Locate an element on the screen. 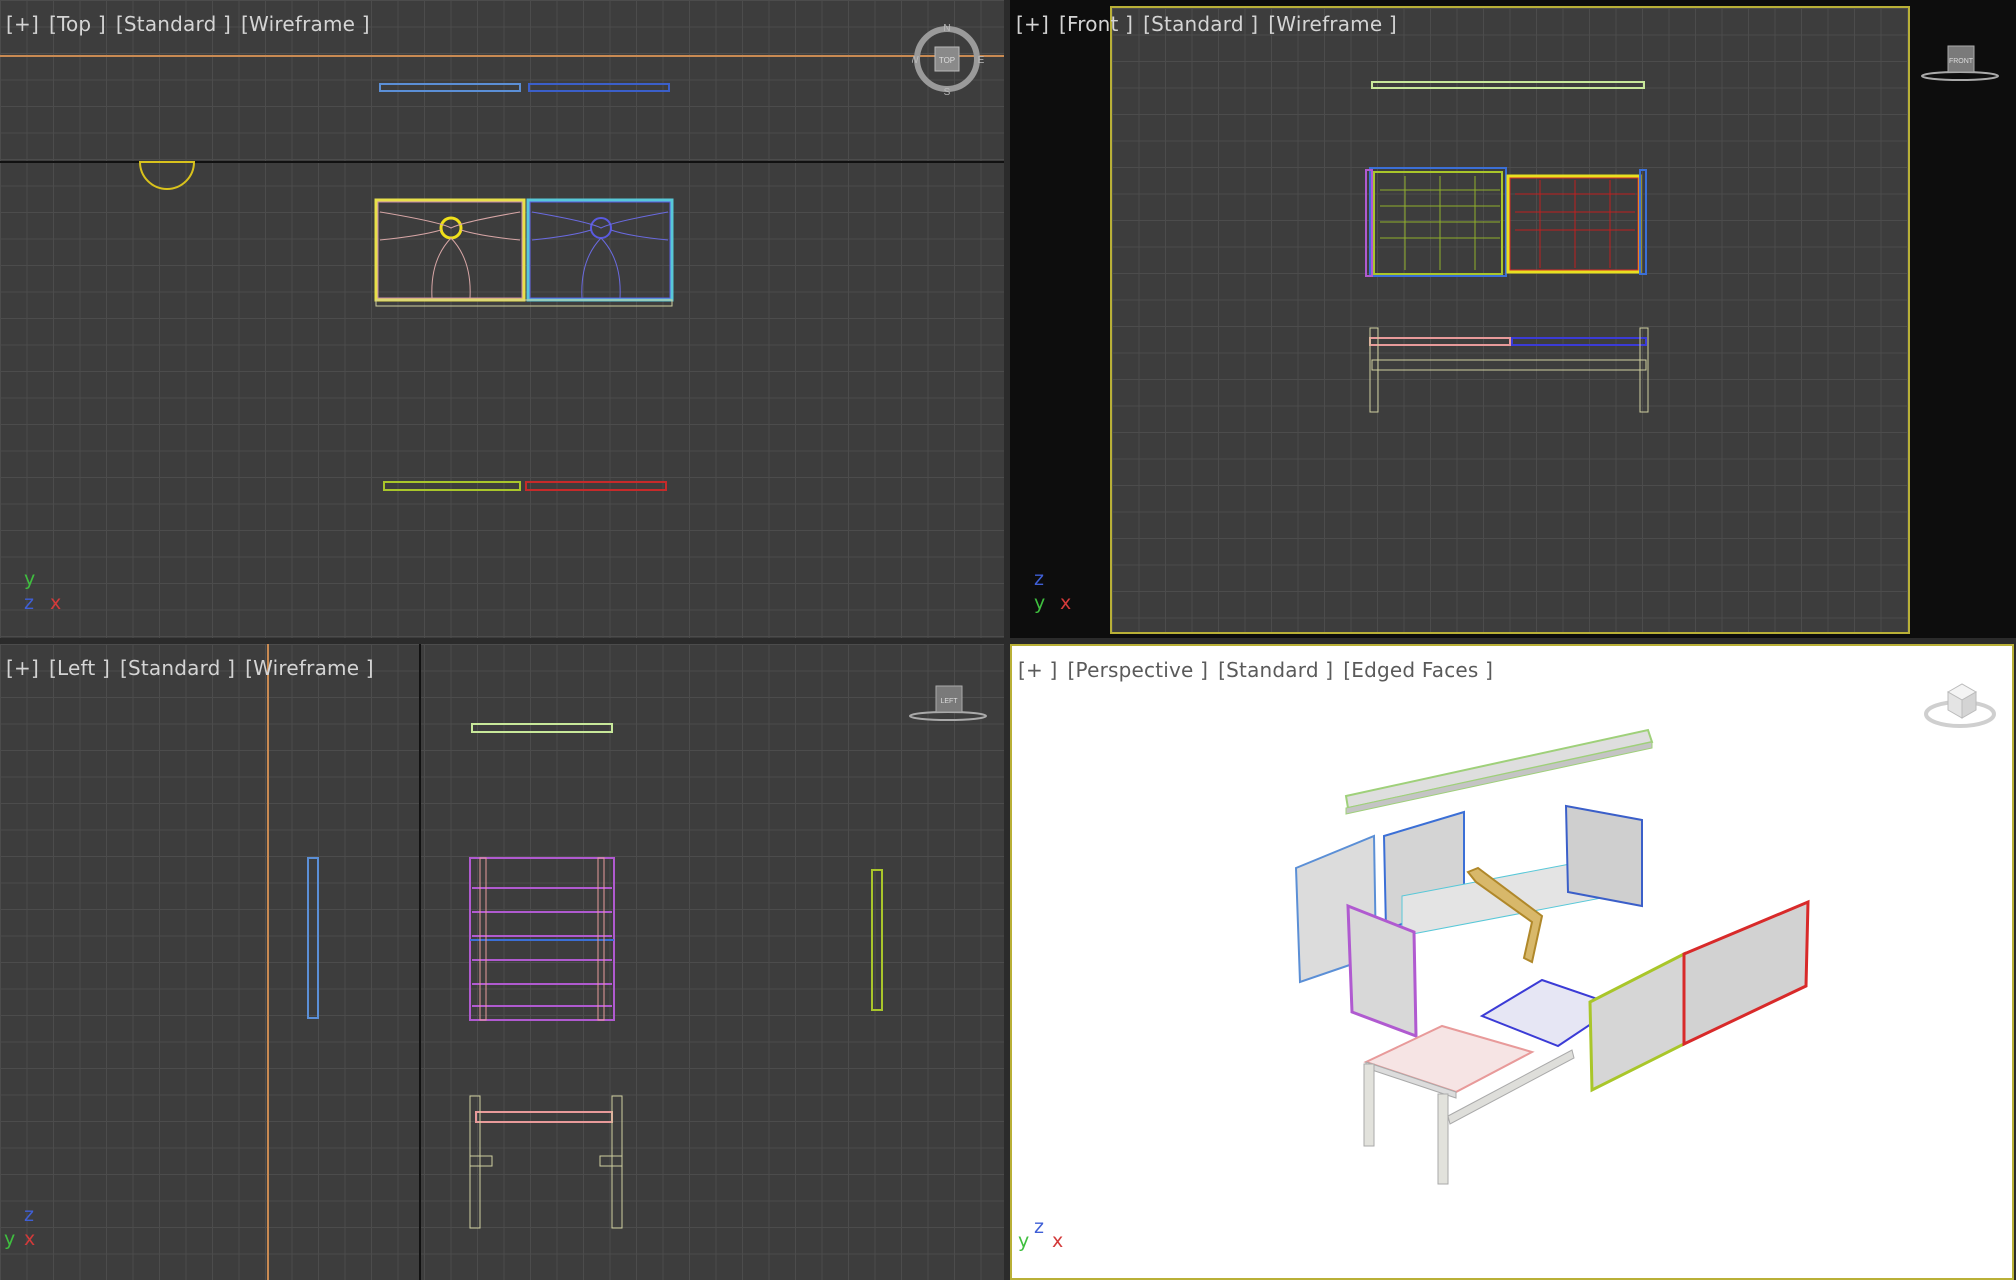 The image size is (2016, 1280). compass-west: W is located at coordinates (915, 60).